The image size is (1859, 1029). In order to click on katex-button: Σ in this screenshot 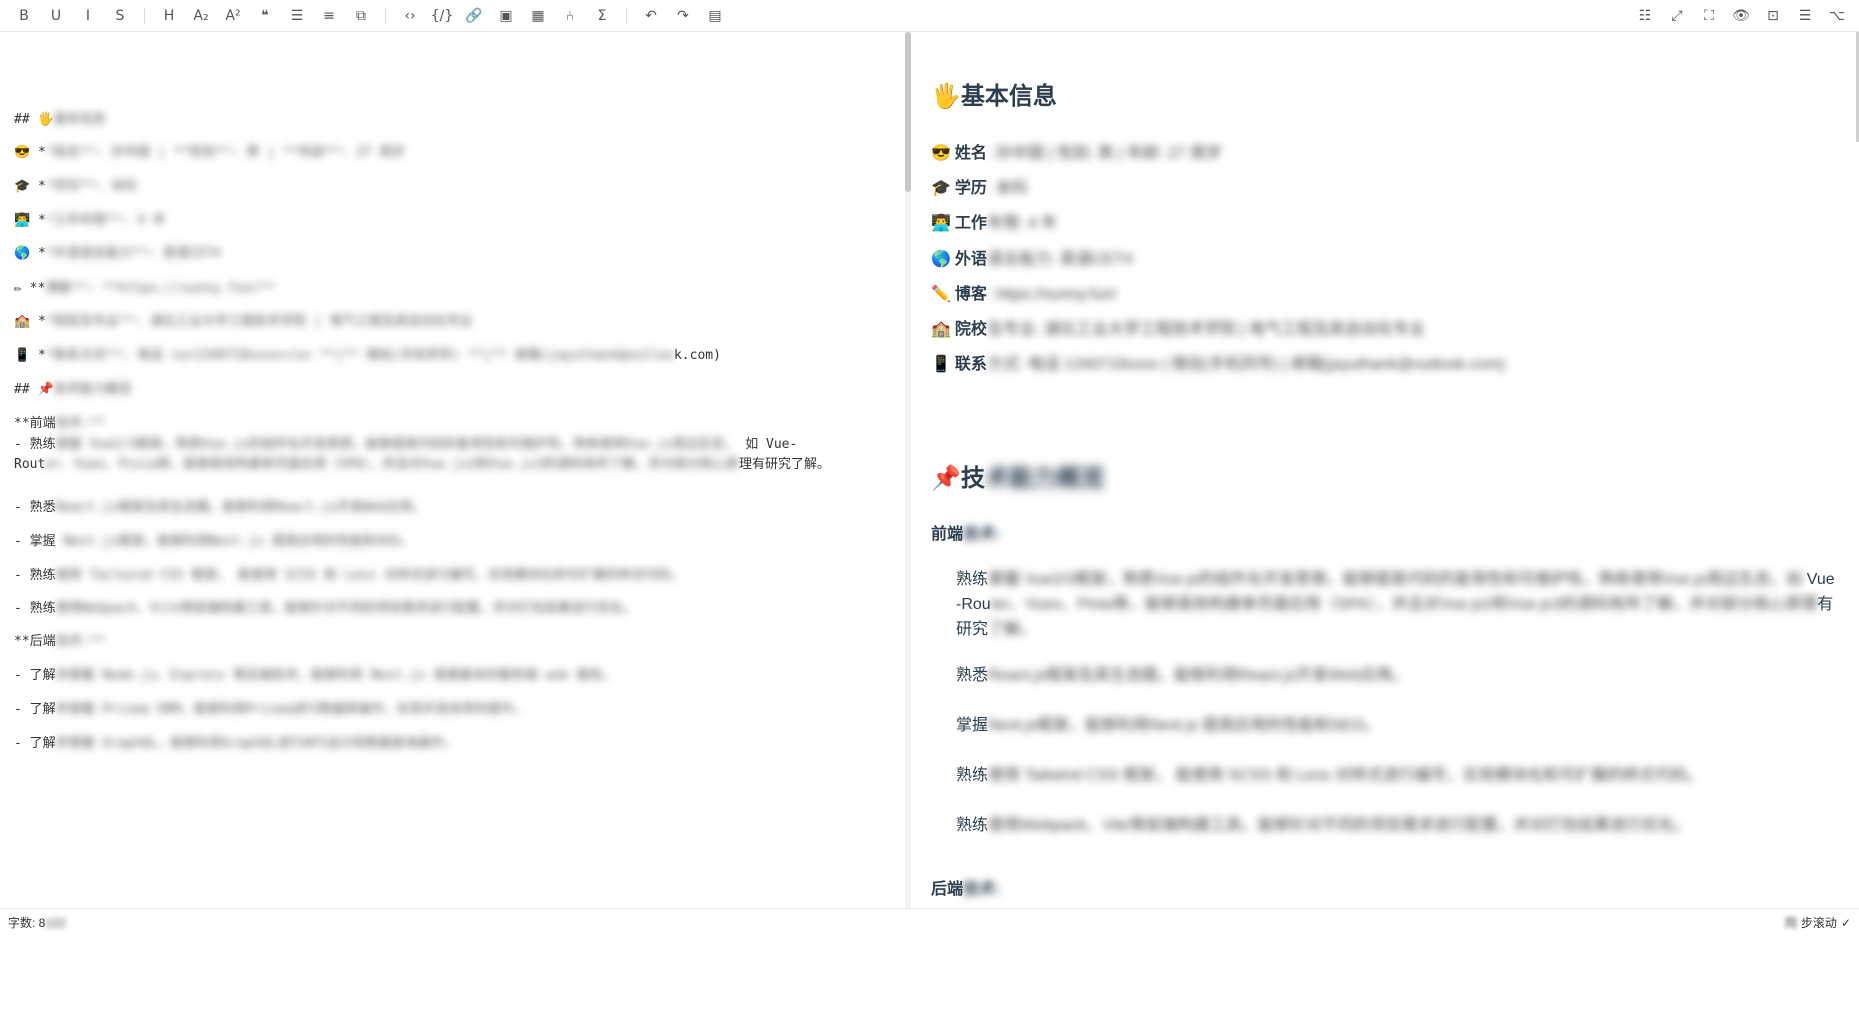, I will do `click(602, 16)`.